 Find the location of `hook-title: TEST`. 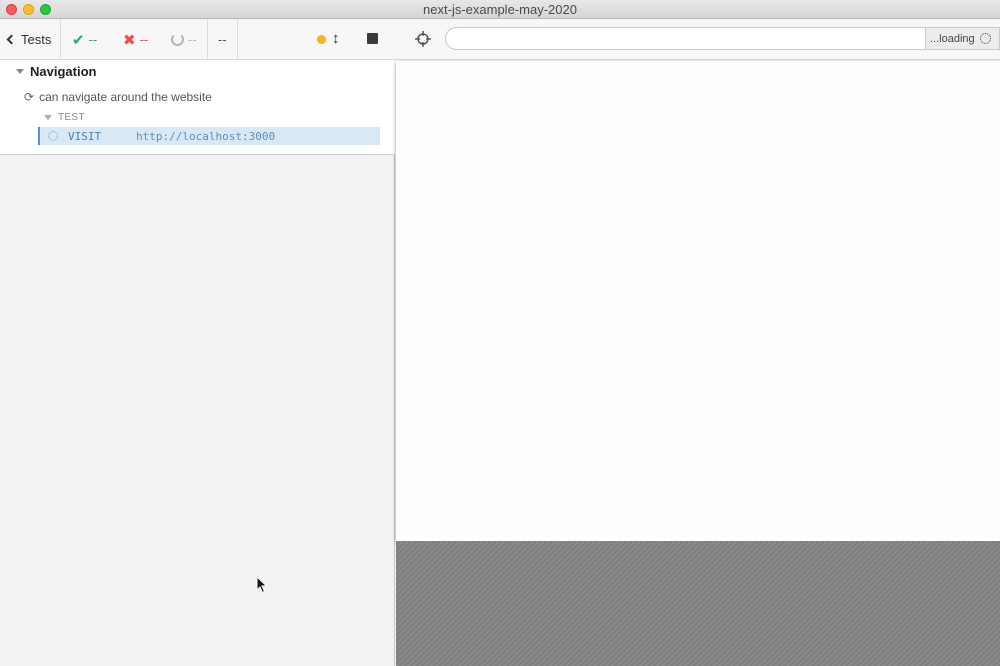

hook-title: TEST is located at coordinates (71, 117).